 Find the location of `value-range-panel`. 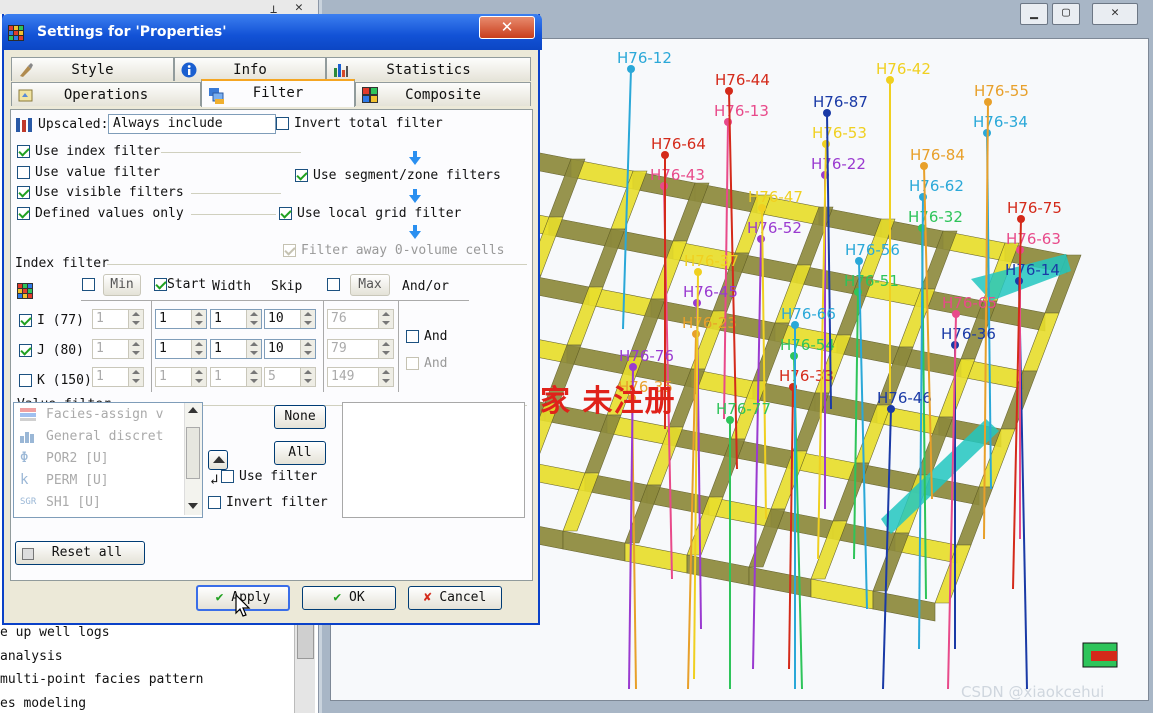

value-range-panel is located at coordinates (433, 460).